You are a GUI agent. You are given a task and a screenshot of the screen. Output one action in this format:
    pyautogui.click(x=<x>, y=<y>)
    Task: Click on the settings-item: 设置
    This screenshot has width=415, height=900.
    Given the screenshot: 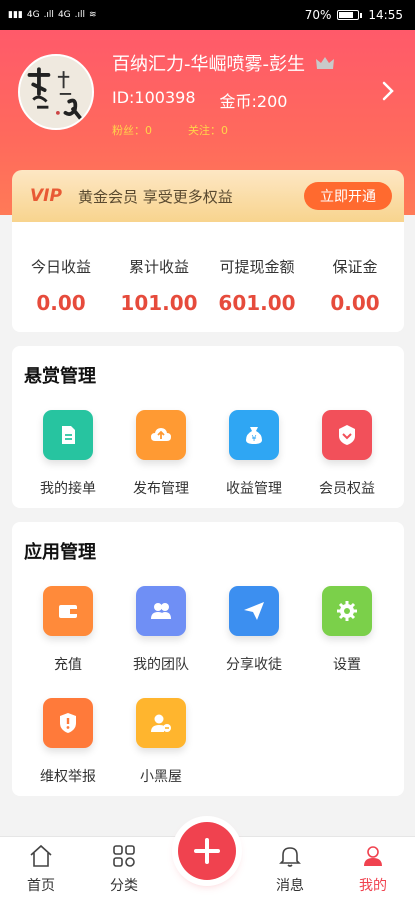 What is the action you would take?
    pyautogui.click(x=347, y=630)
    